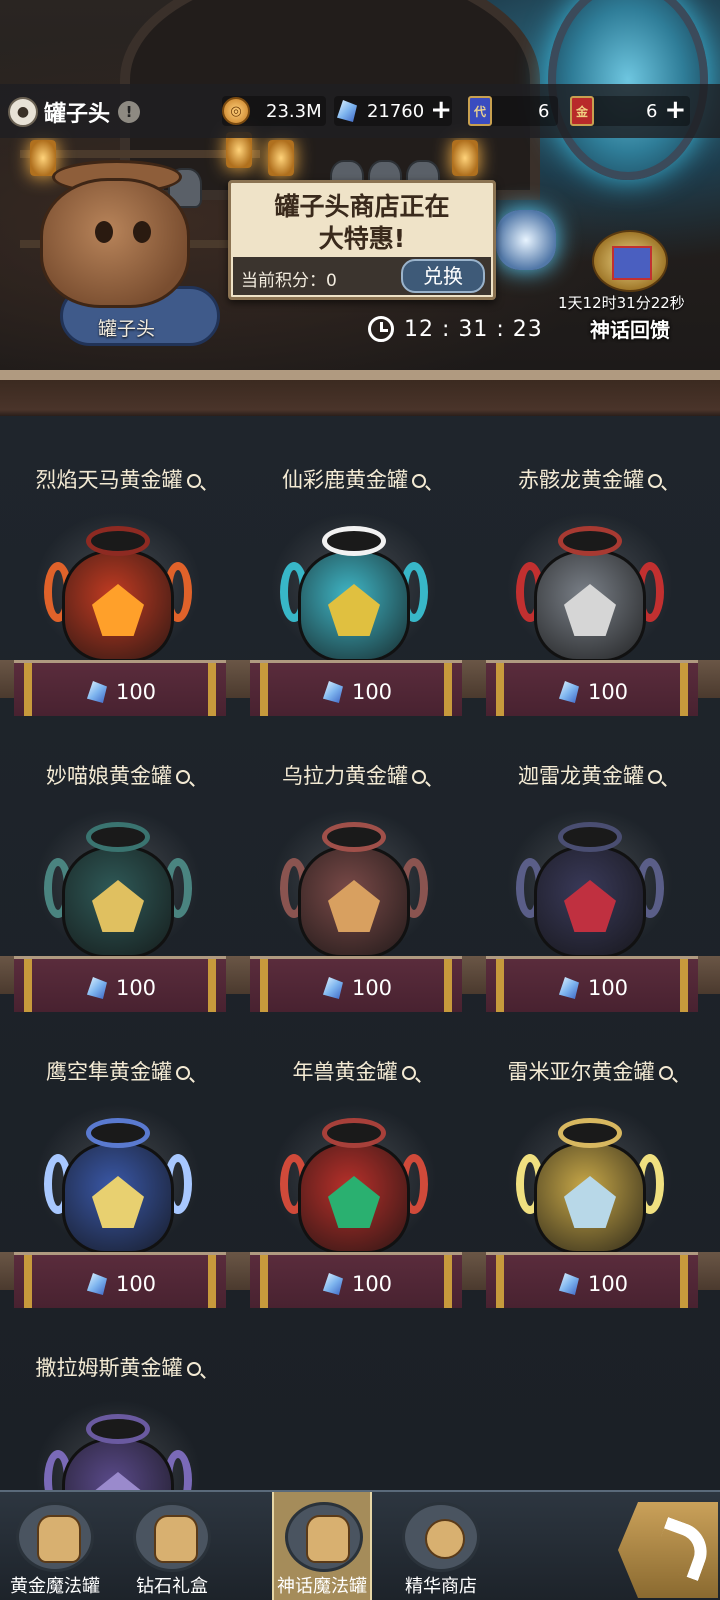  What do you see at coordinates (140, 154) in the screenshot?
I see `background-shelf` at bounding box center [140, 154].